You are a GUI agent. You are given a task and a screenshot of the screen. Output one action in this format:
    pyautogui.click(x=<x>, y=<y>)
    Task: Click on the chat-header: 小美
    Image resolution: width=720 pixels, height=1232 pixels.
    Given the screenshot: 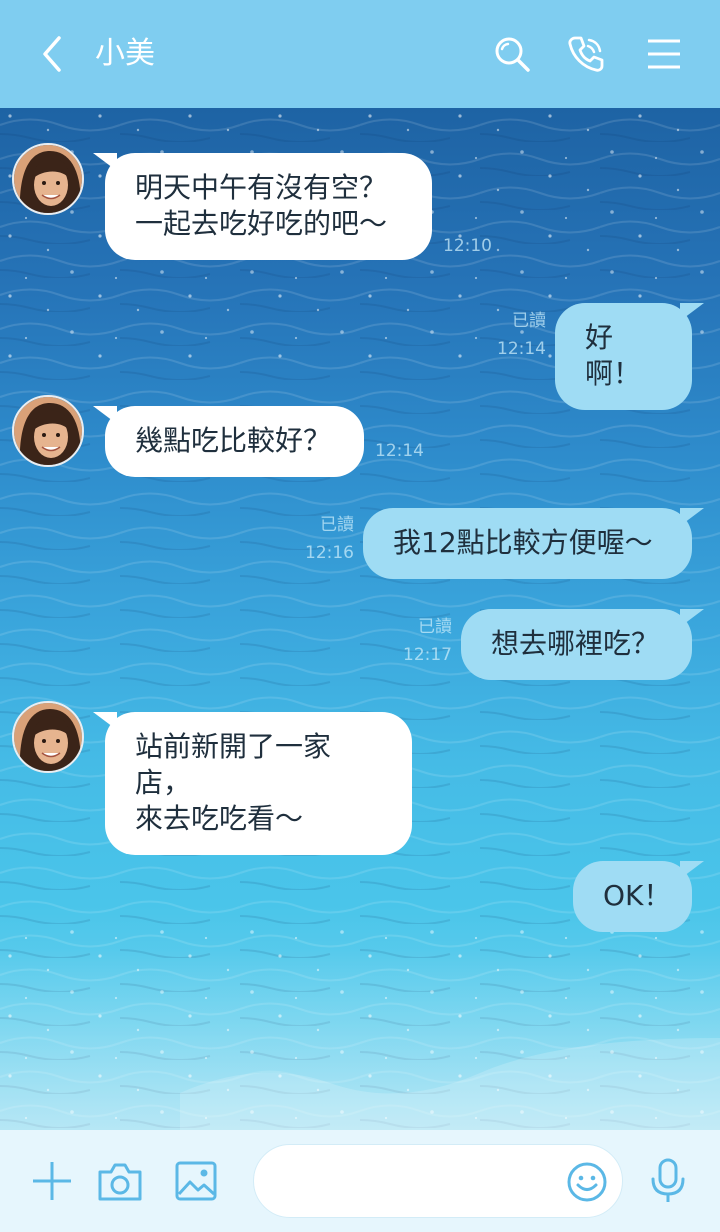 What is the action you would take?
    pyautogui.click(x=360, y=54)
    